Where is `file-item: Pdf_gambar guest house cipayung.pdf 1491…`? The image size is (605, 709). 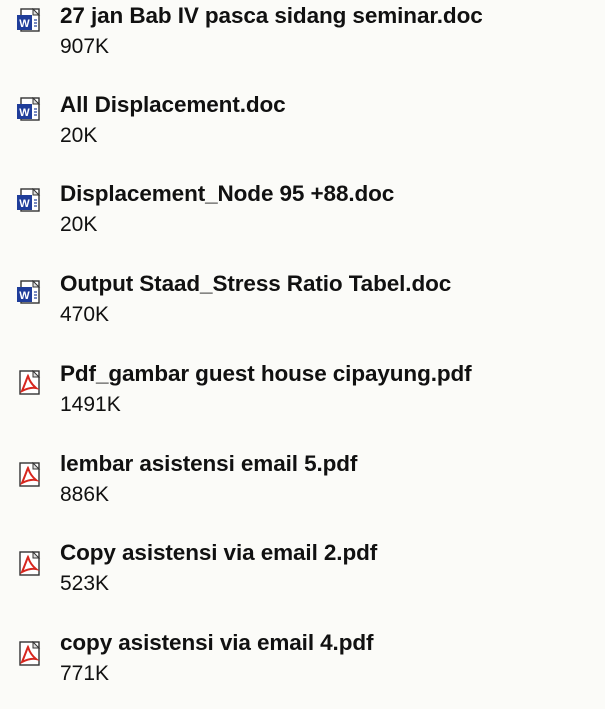
file-item: Pdf_gambar guest house cipayung.pdf 1491… is located at coordinates (302, 400).